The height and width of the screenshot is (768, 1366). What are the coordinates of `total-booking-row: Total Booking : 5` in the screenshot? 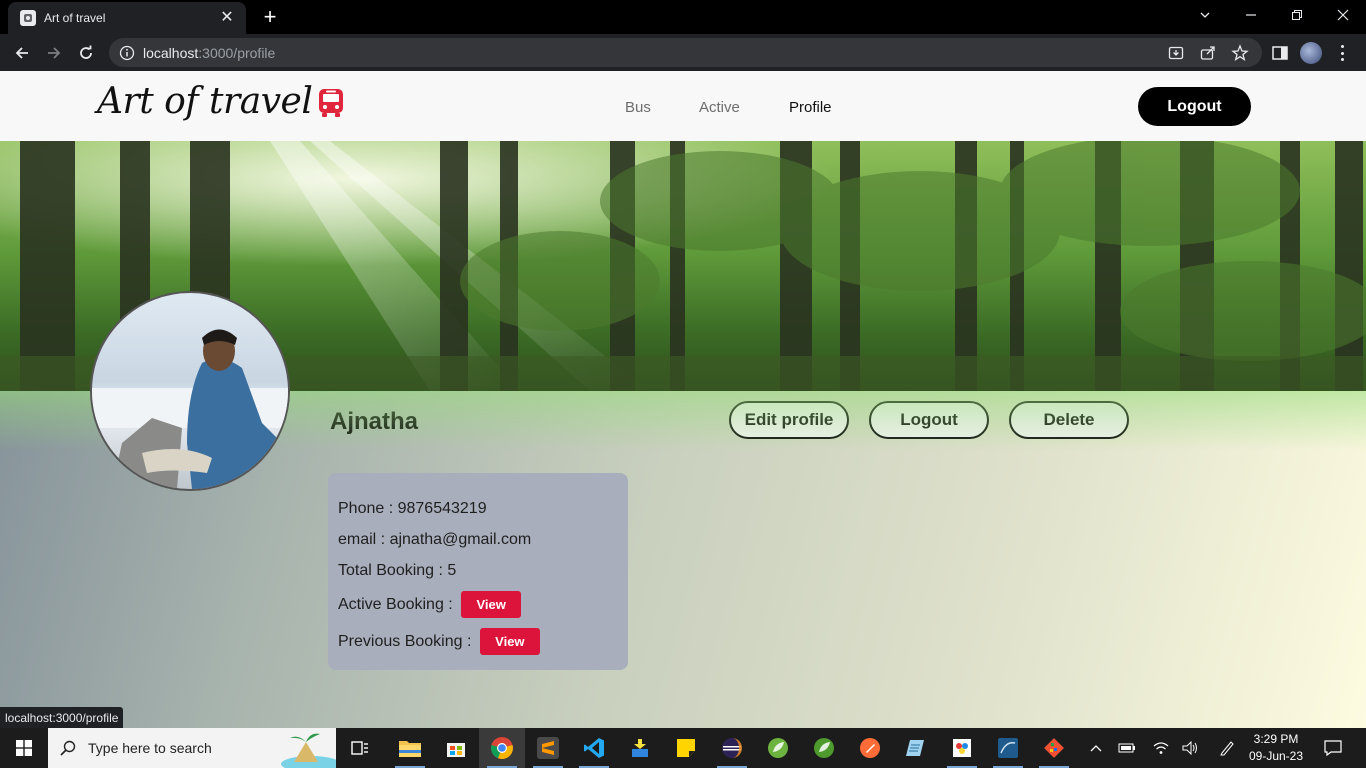 It's located at (397, 570).